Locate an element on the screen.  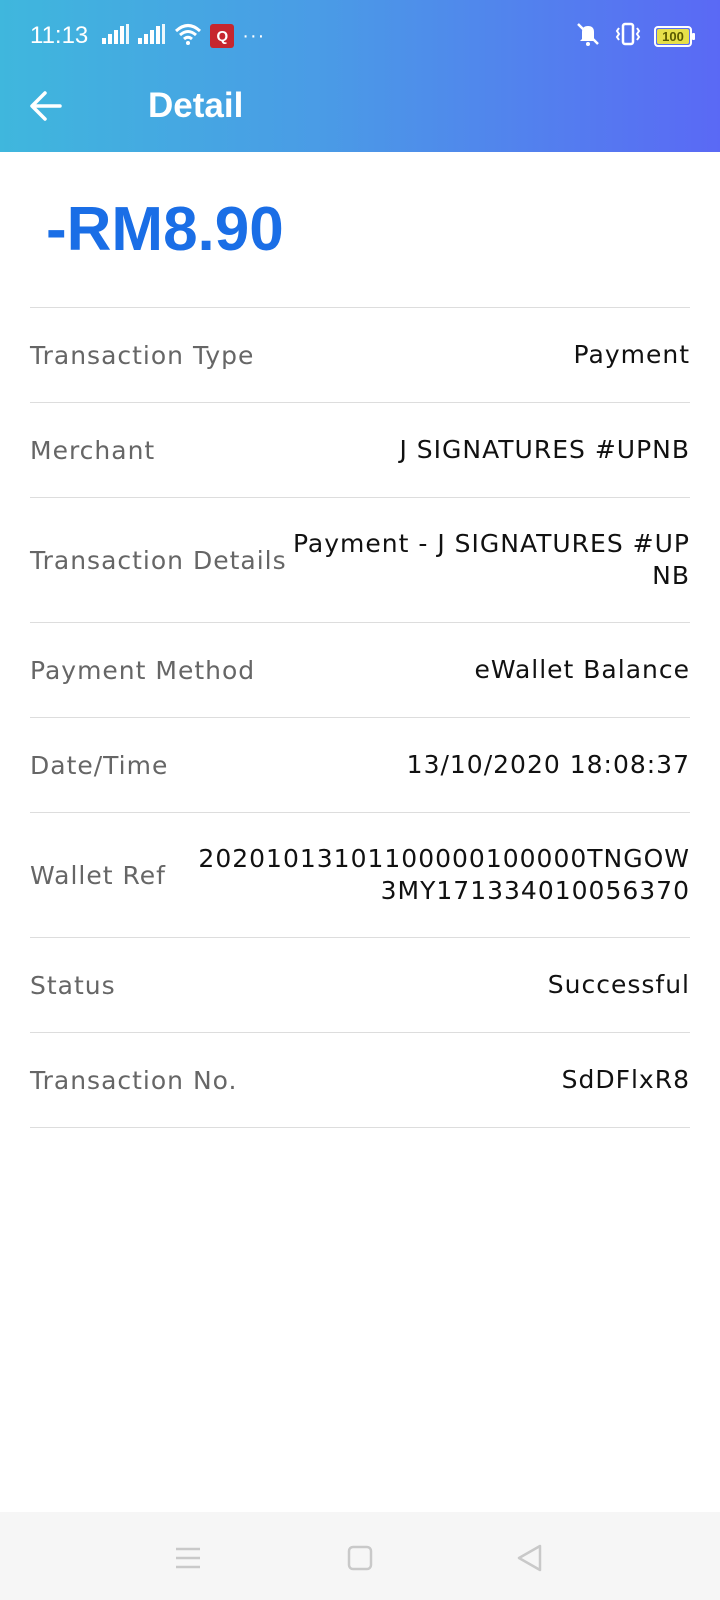
arrow-left-icon is located at coordinates (46, 106).